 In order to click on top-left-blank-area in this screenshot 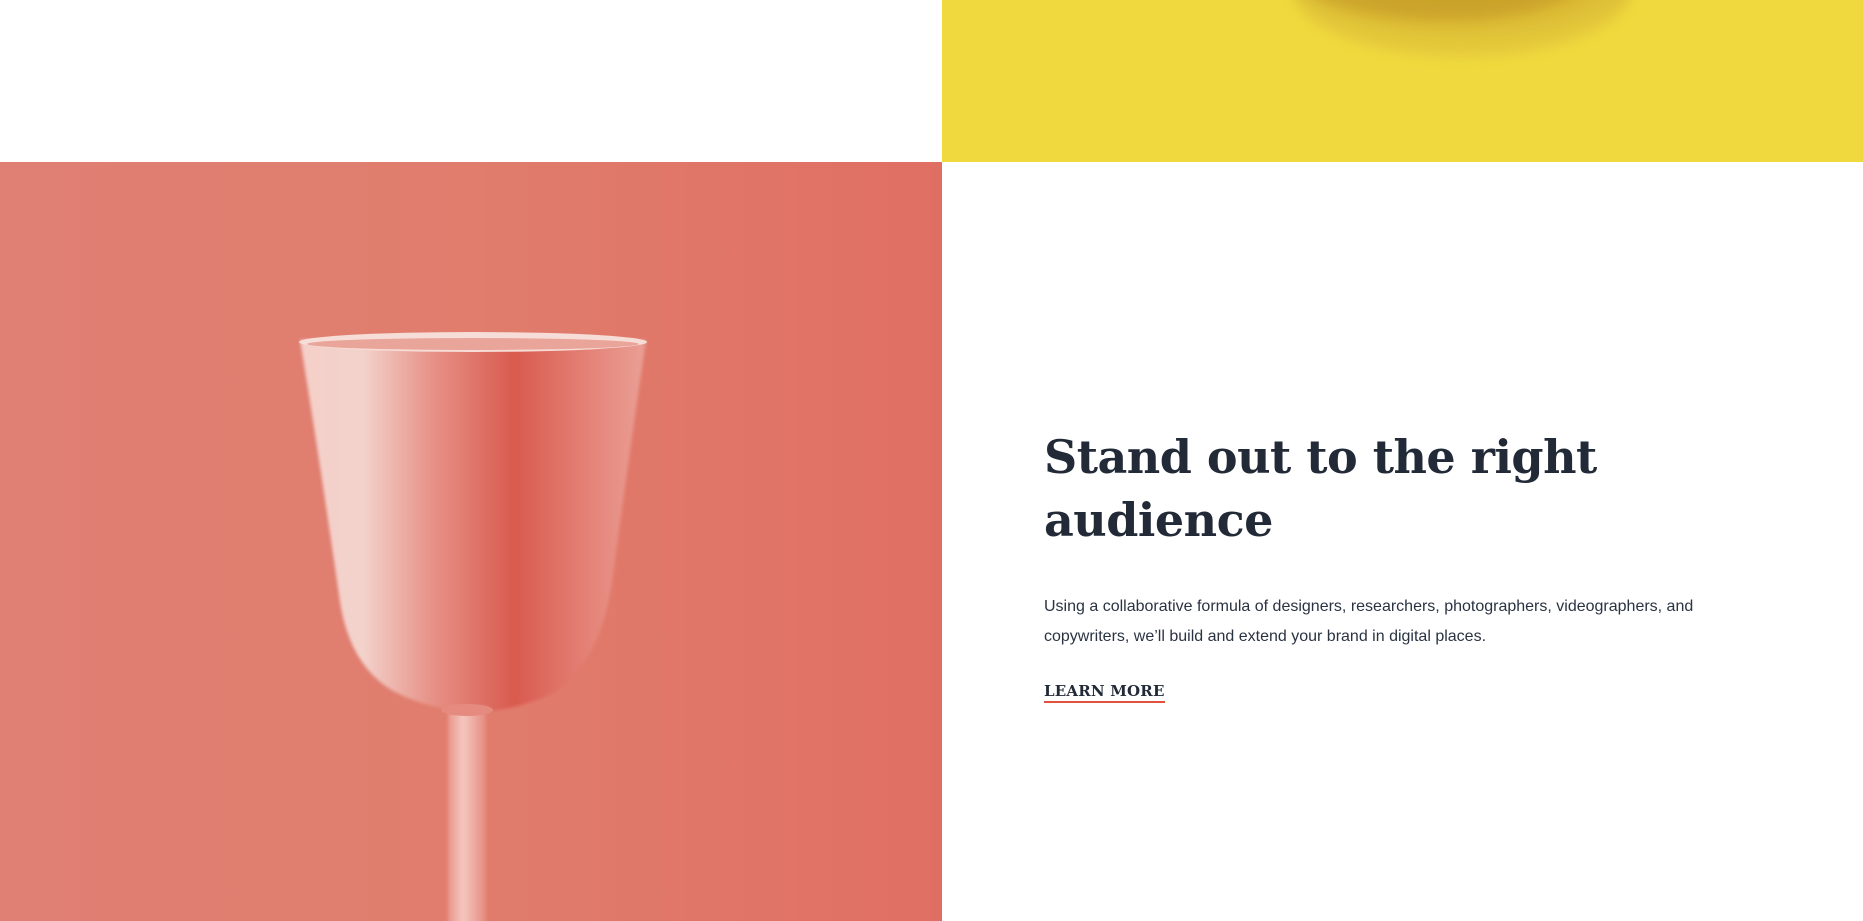, I will do `click(471, 81)`.